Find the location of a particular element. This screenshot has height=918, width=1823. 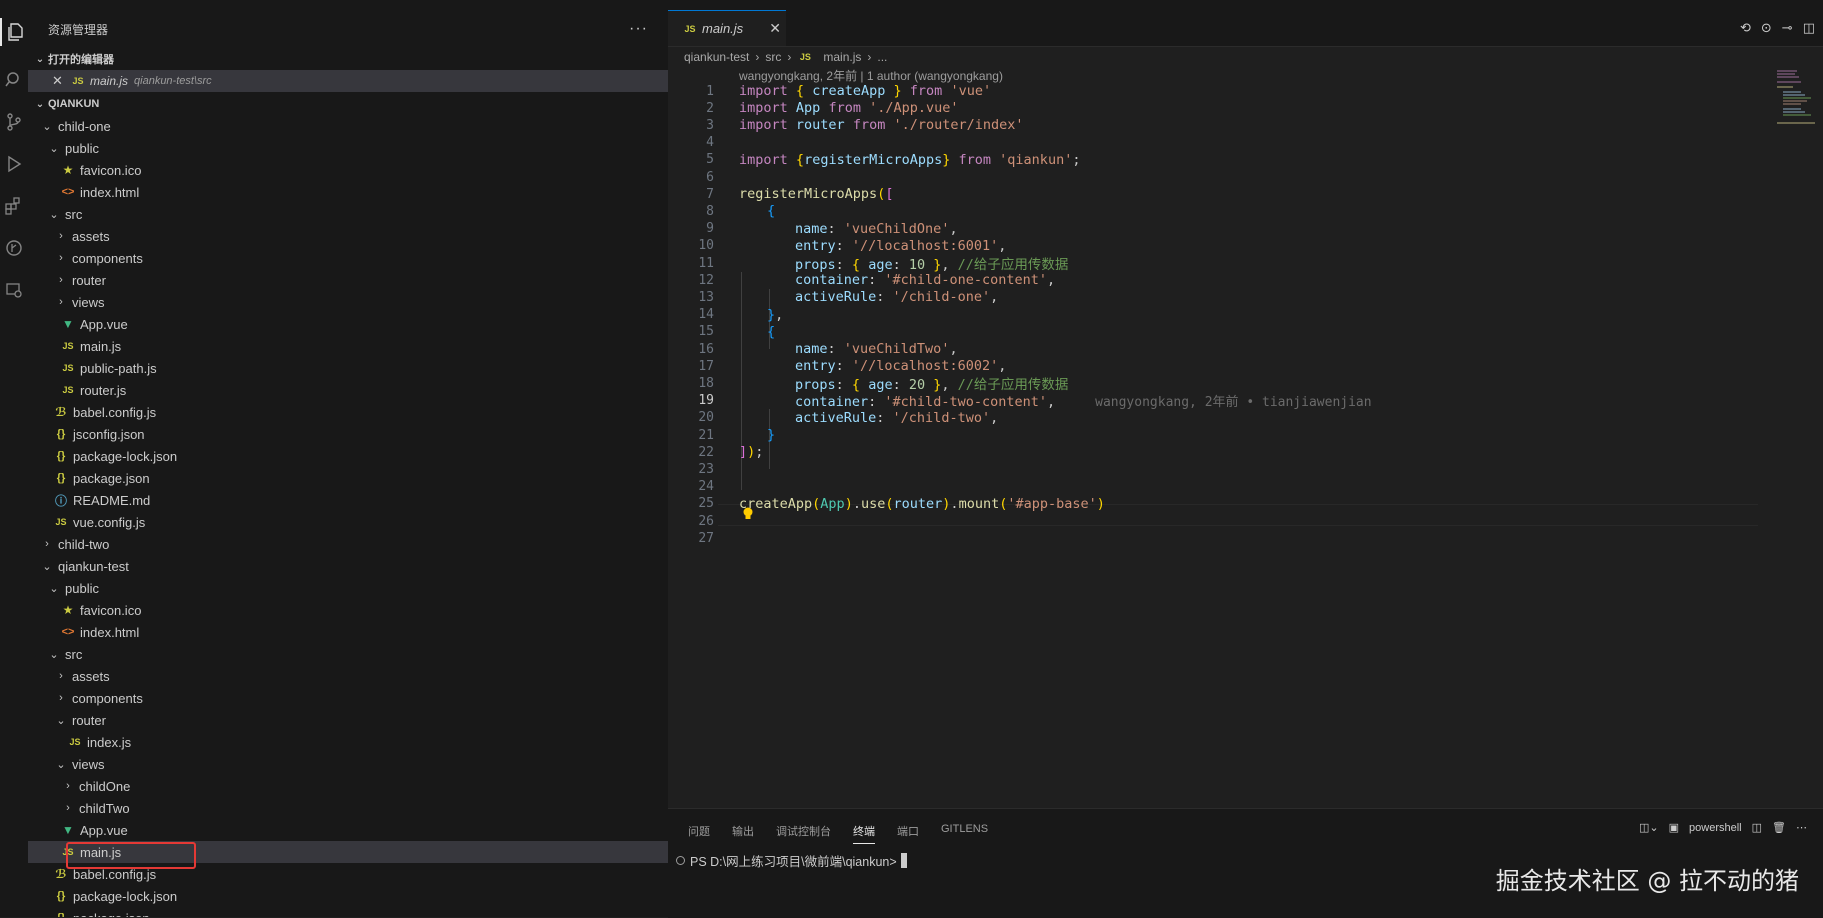

search-icon is located at coordinates (14, 80).